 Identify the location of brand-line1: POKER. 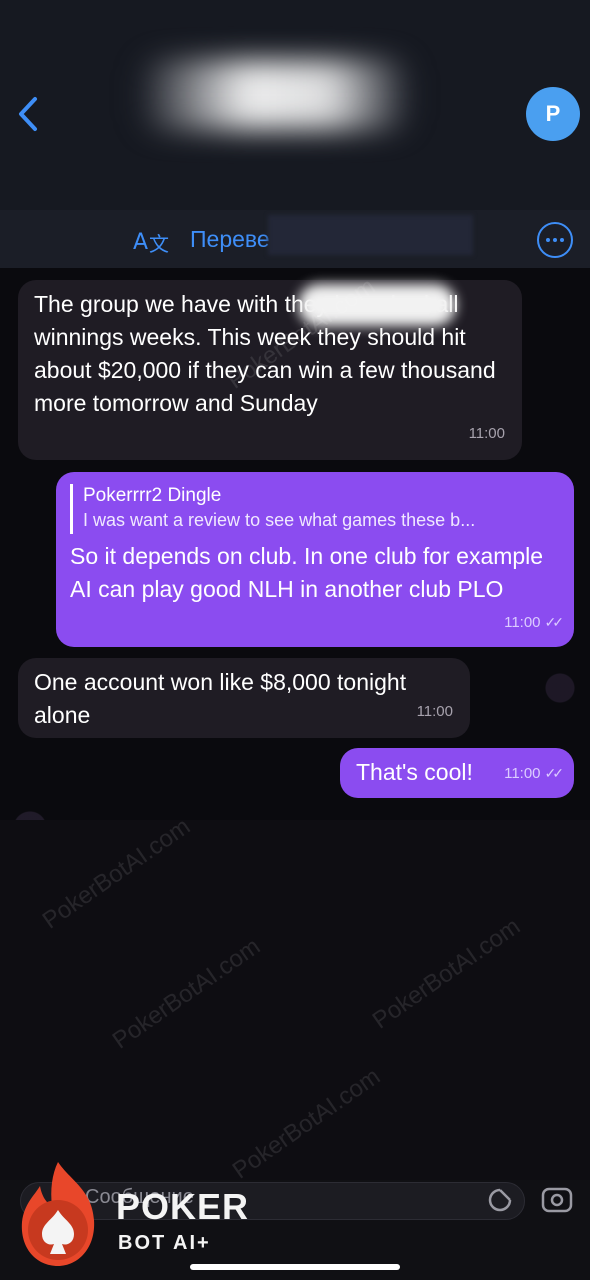
(183, 1206).